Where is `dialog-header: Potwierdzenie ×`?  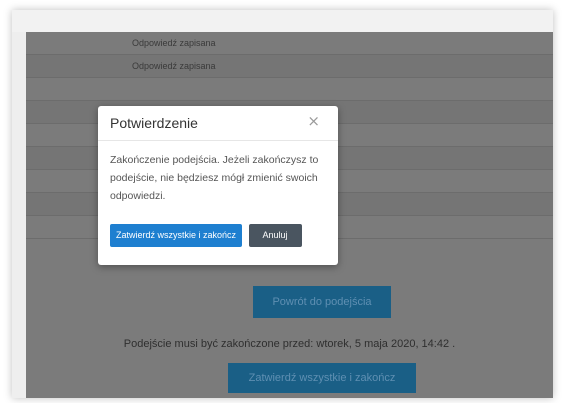 dialog-header: Potwierdzenie × is located at coordinates (218, 123).